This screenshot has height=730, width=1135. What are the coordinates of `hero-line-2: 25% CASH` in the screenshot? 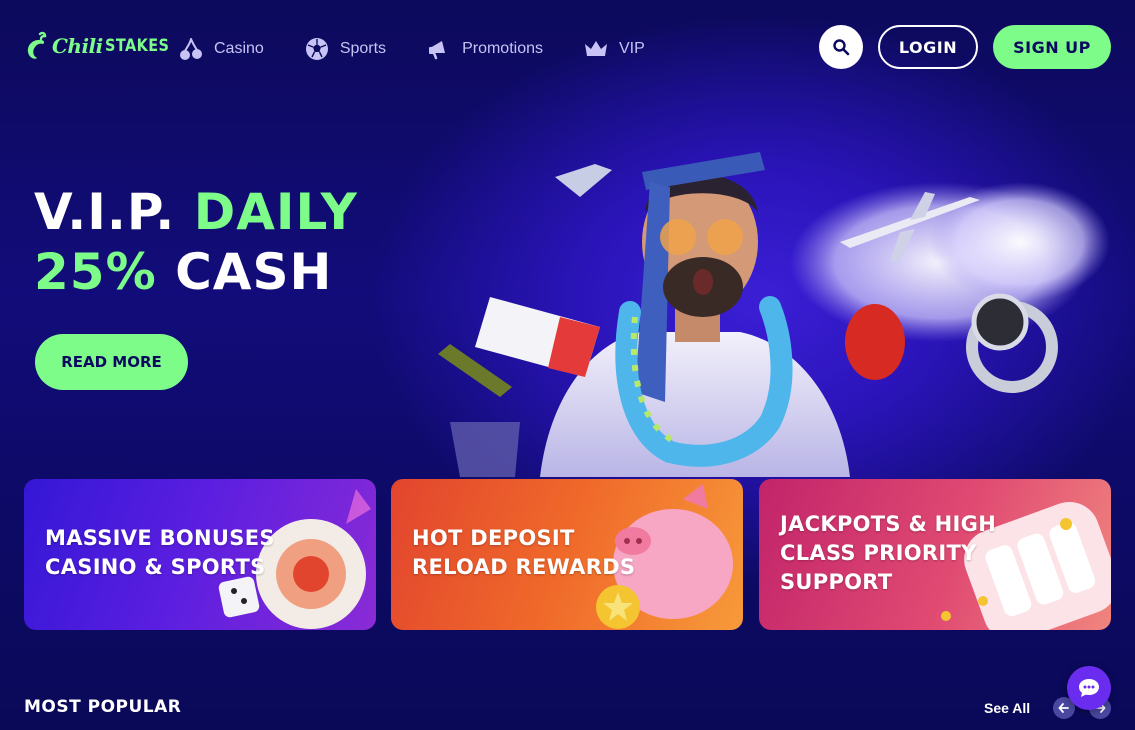 It's located at (196, 272).